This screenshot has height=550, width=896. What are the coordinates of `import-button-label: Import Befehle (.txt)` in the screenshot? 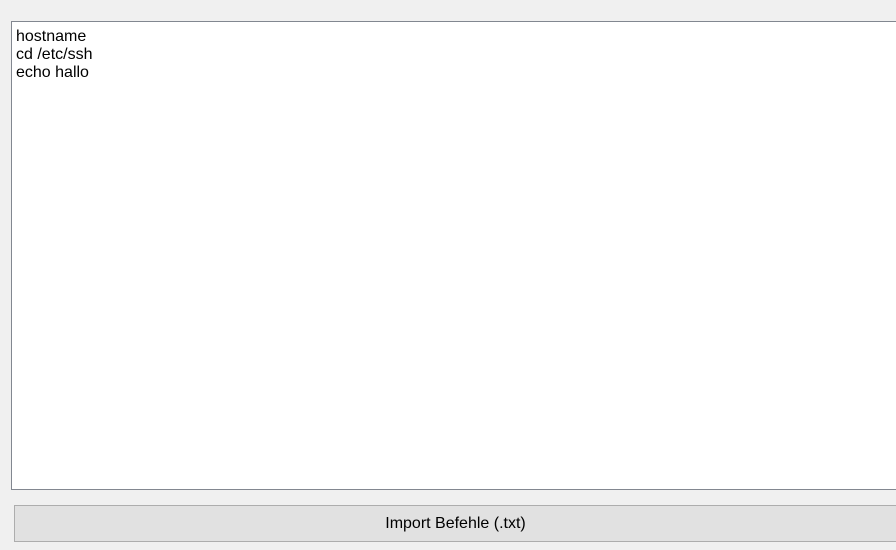 It's located at (455, 523).